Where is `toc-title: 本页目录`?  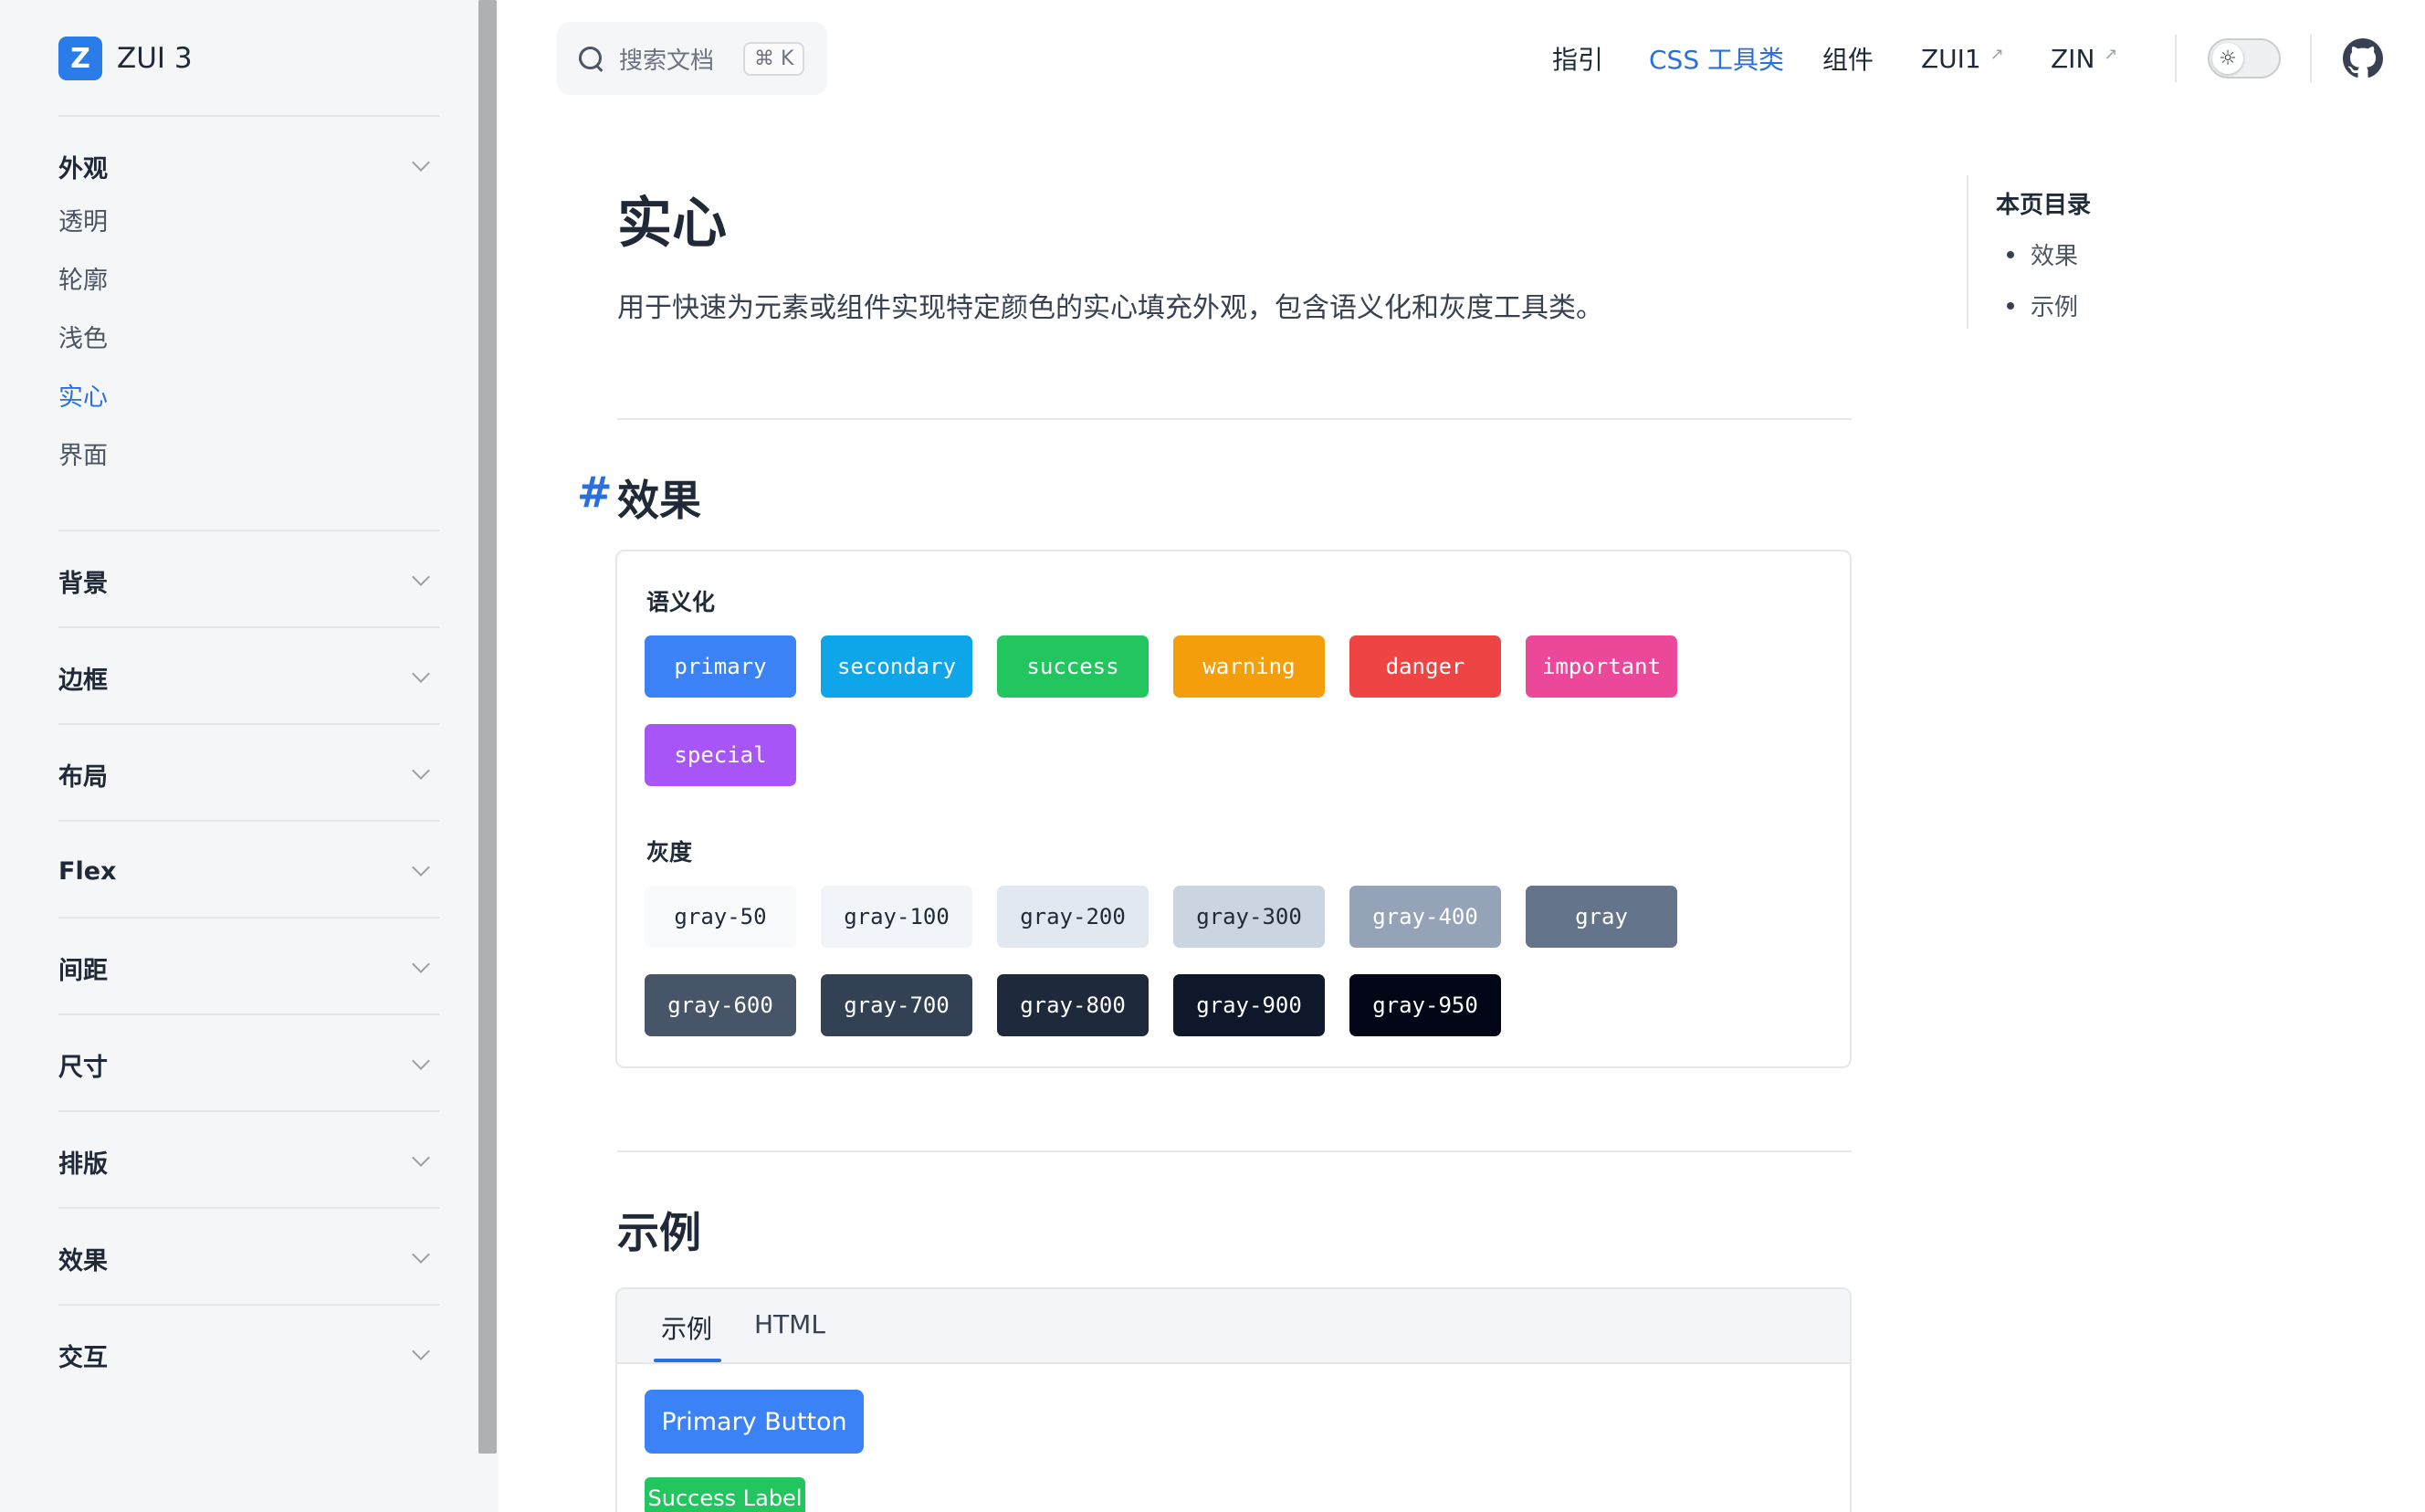 toc-title: 本页目录 is located at coordinates (2044, 205).